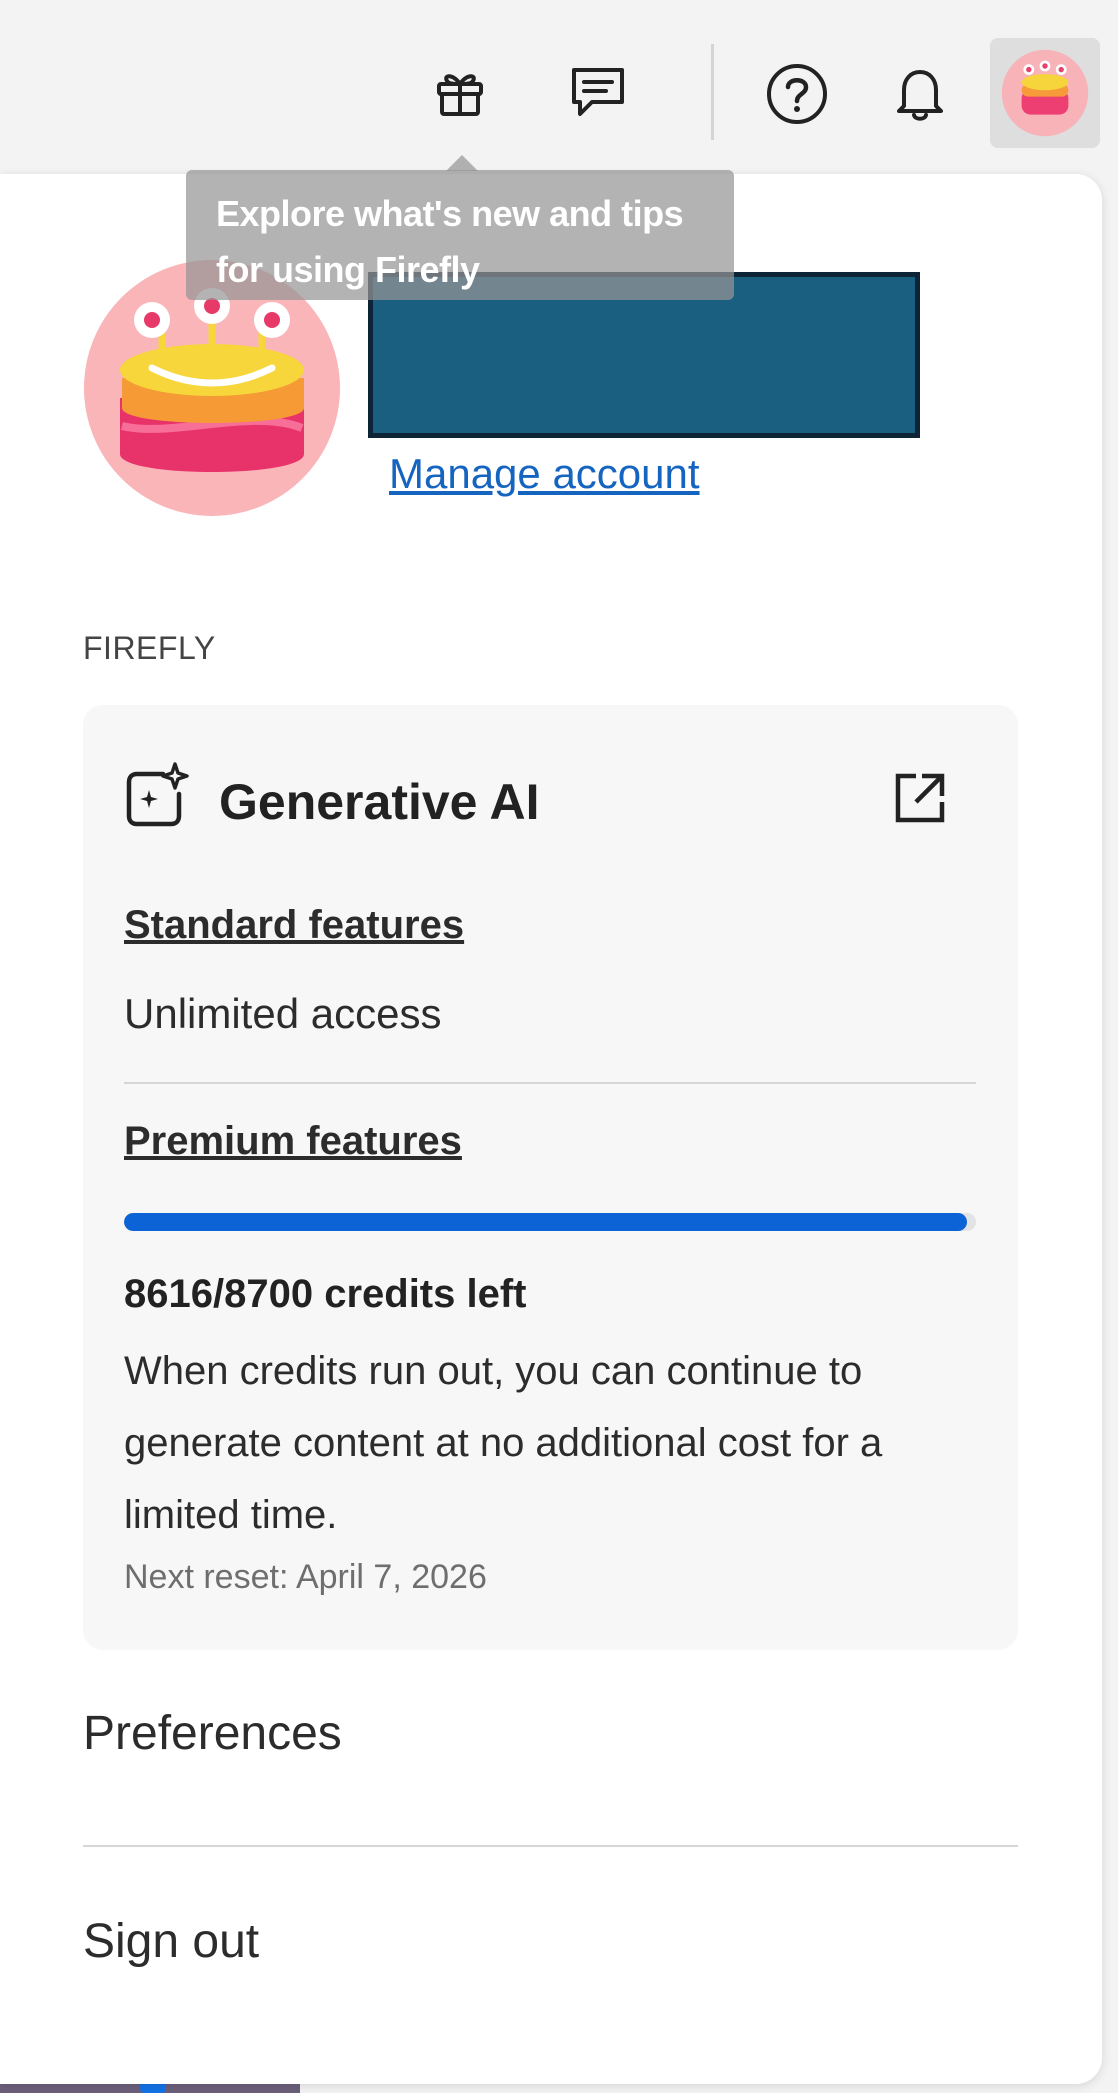  Describe the element at coordinates (212, 1733) in the screenshot. I see `preferences-menu-item: Preferences` at that location.